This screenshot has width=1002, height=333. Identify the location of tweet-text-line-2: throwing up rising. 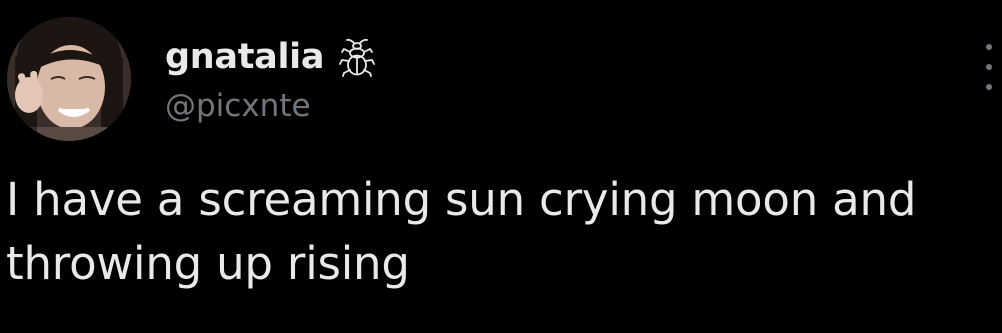
(208, 263).